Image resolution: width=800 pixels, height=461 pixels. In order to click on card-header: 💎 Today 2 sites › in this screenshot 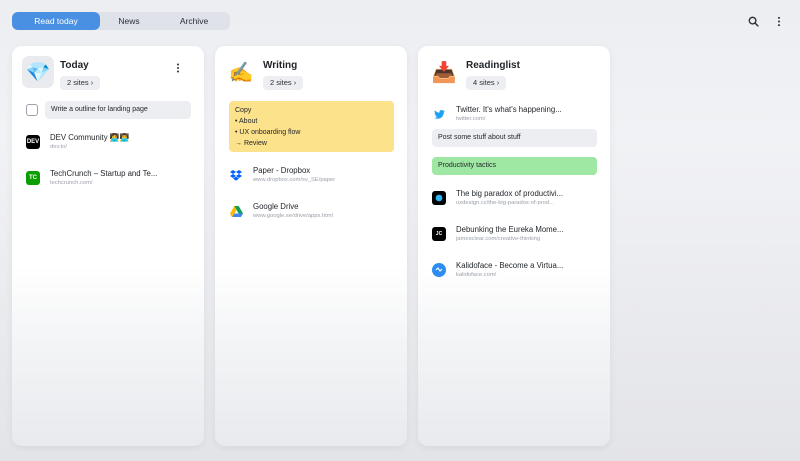, I will do `click(108, 75)`.